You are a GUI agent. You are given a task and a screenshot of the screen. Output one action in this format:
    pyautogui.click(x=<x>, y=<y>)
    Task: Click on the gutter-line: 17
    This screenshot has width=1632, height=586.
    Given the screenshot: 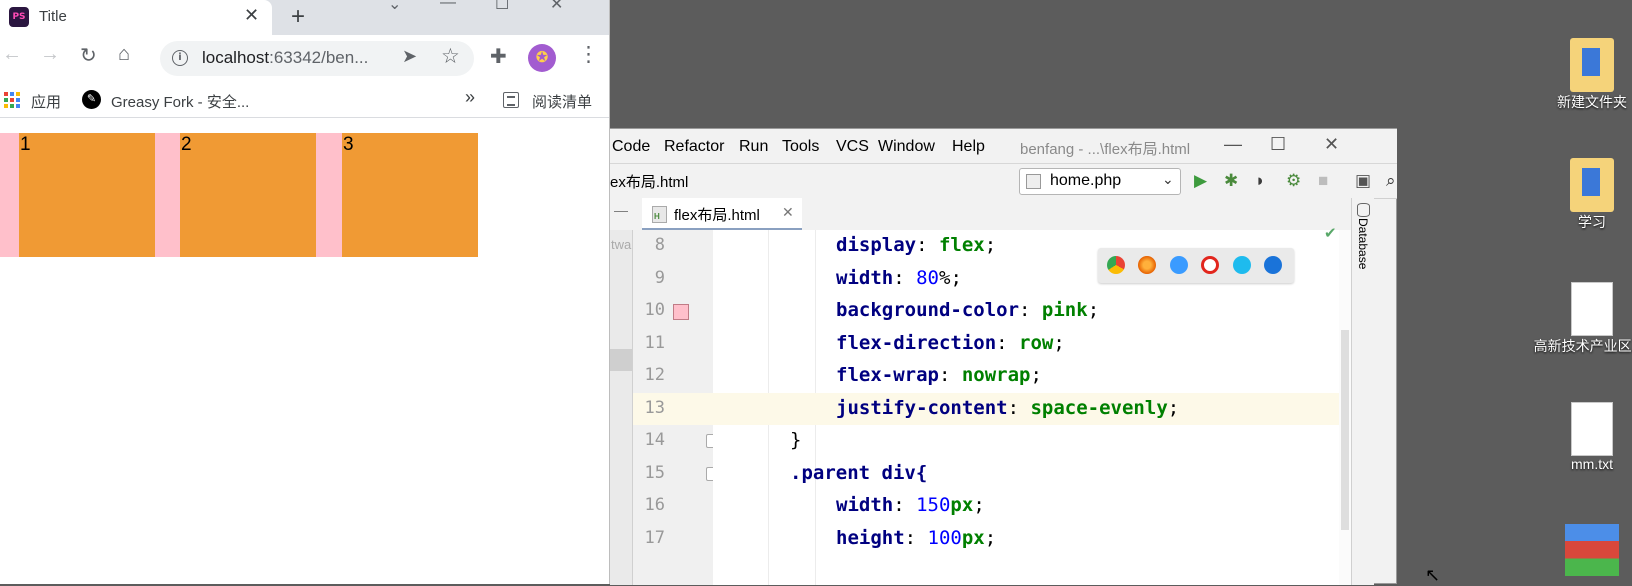 What is the action you would take?
    pyautogui.click(x=654, y=538)
    